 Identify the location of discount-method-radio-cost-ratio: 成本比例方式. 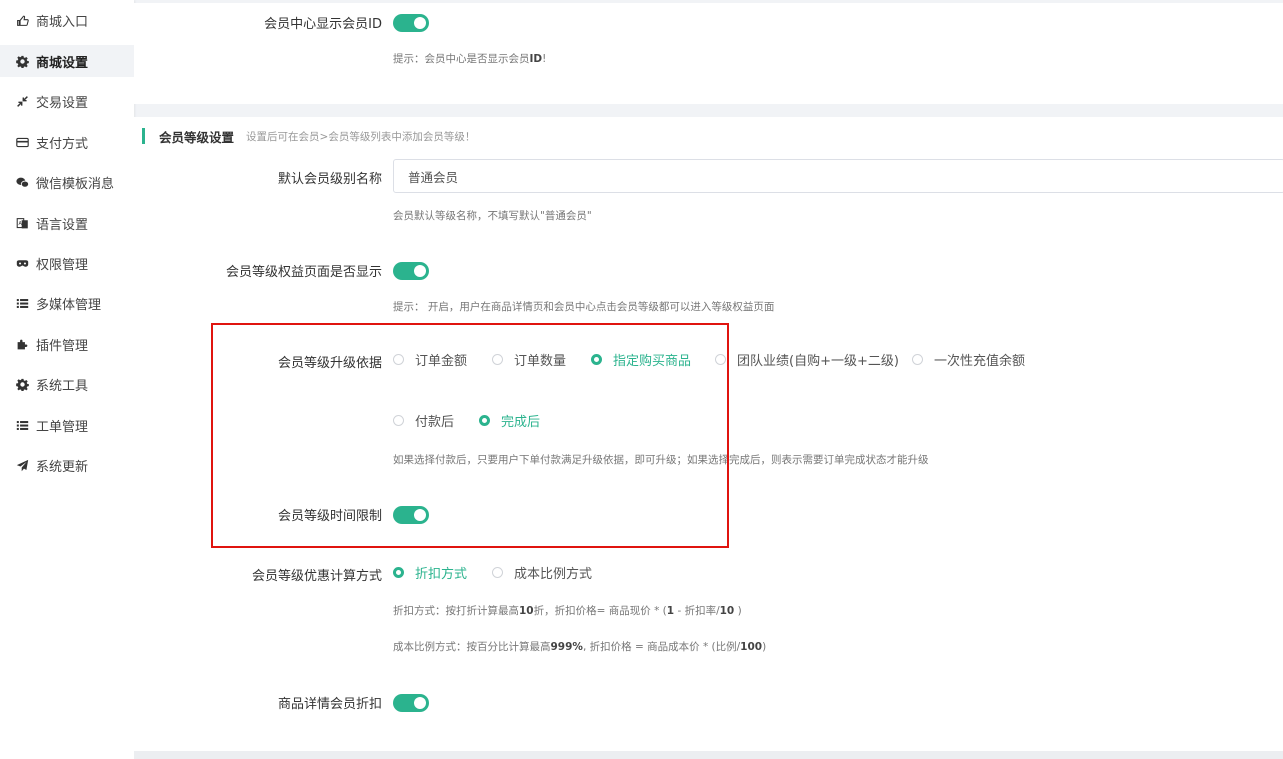
(542, 572).